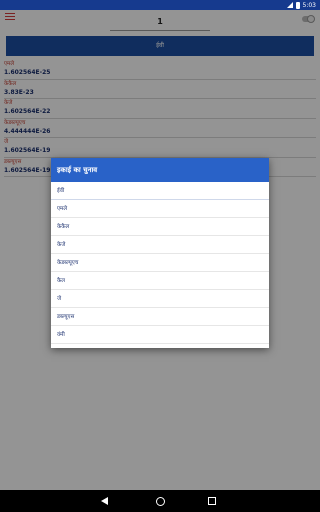 Image resolution: width=320 pixels, height=512 pixels. Describe the element at coordinates (160, 170) in the screenshot. I see `dialog-title: इकाई का चुनाव` at that location.